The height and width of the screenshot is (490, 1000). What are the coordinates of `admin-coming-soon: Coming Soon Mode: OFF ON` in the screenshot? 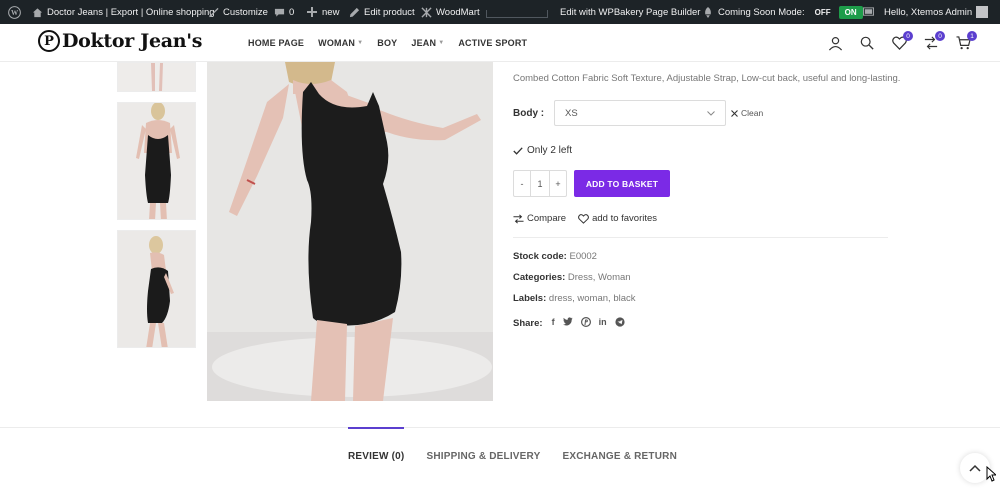 It's located at (782, 12).